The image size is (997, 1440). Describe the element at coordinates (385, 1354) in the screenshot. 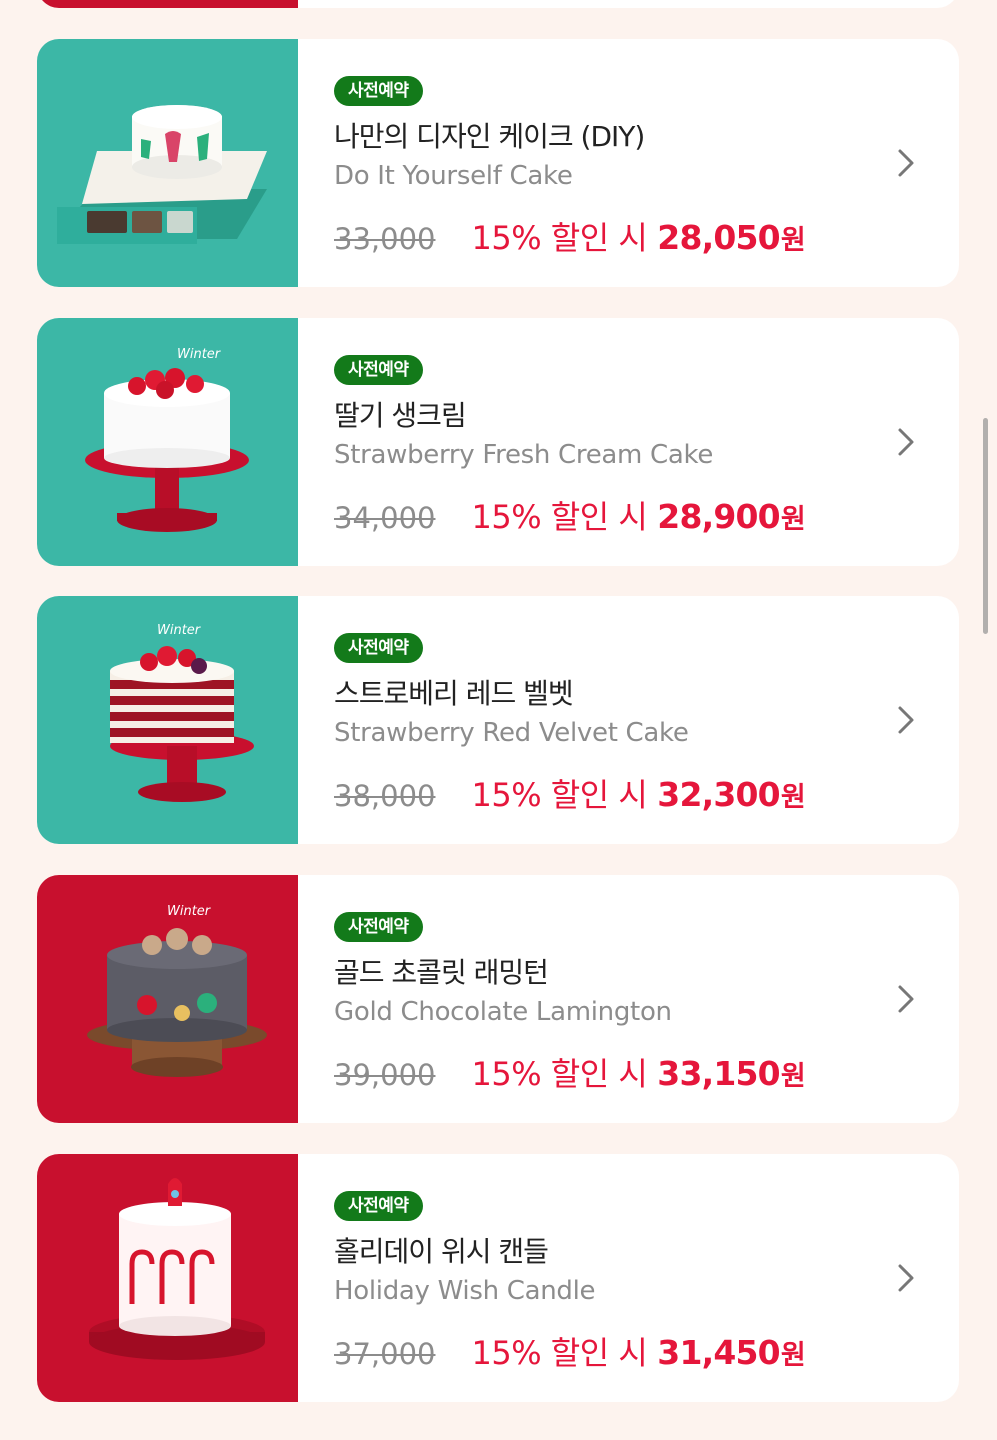

I see `original-price: 37,000` at that location.